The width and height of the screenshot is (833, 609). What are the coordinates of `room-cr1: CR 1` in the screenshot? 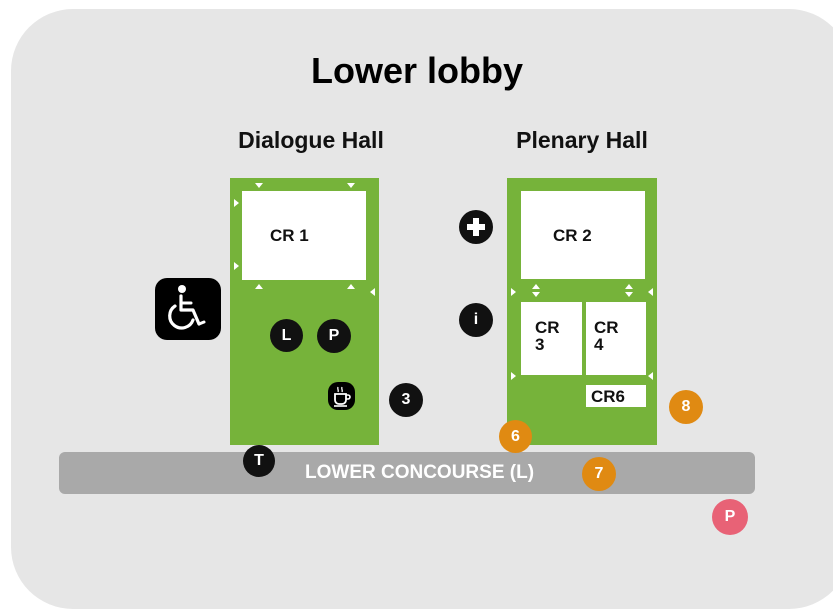 It's located at (304, 235).